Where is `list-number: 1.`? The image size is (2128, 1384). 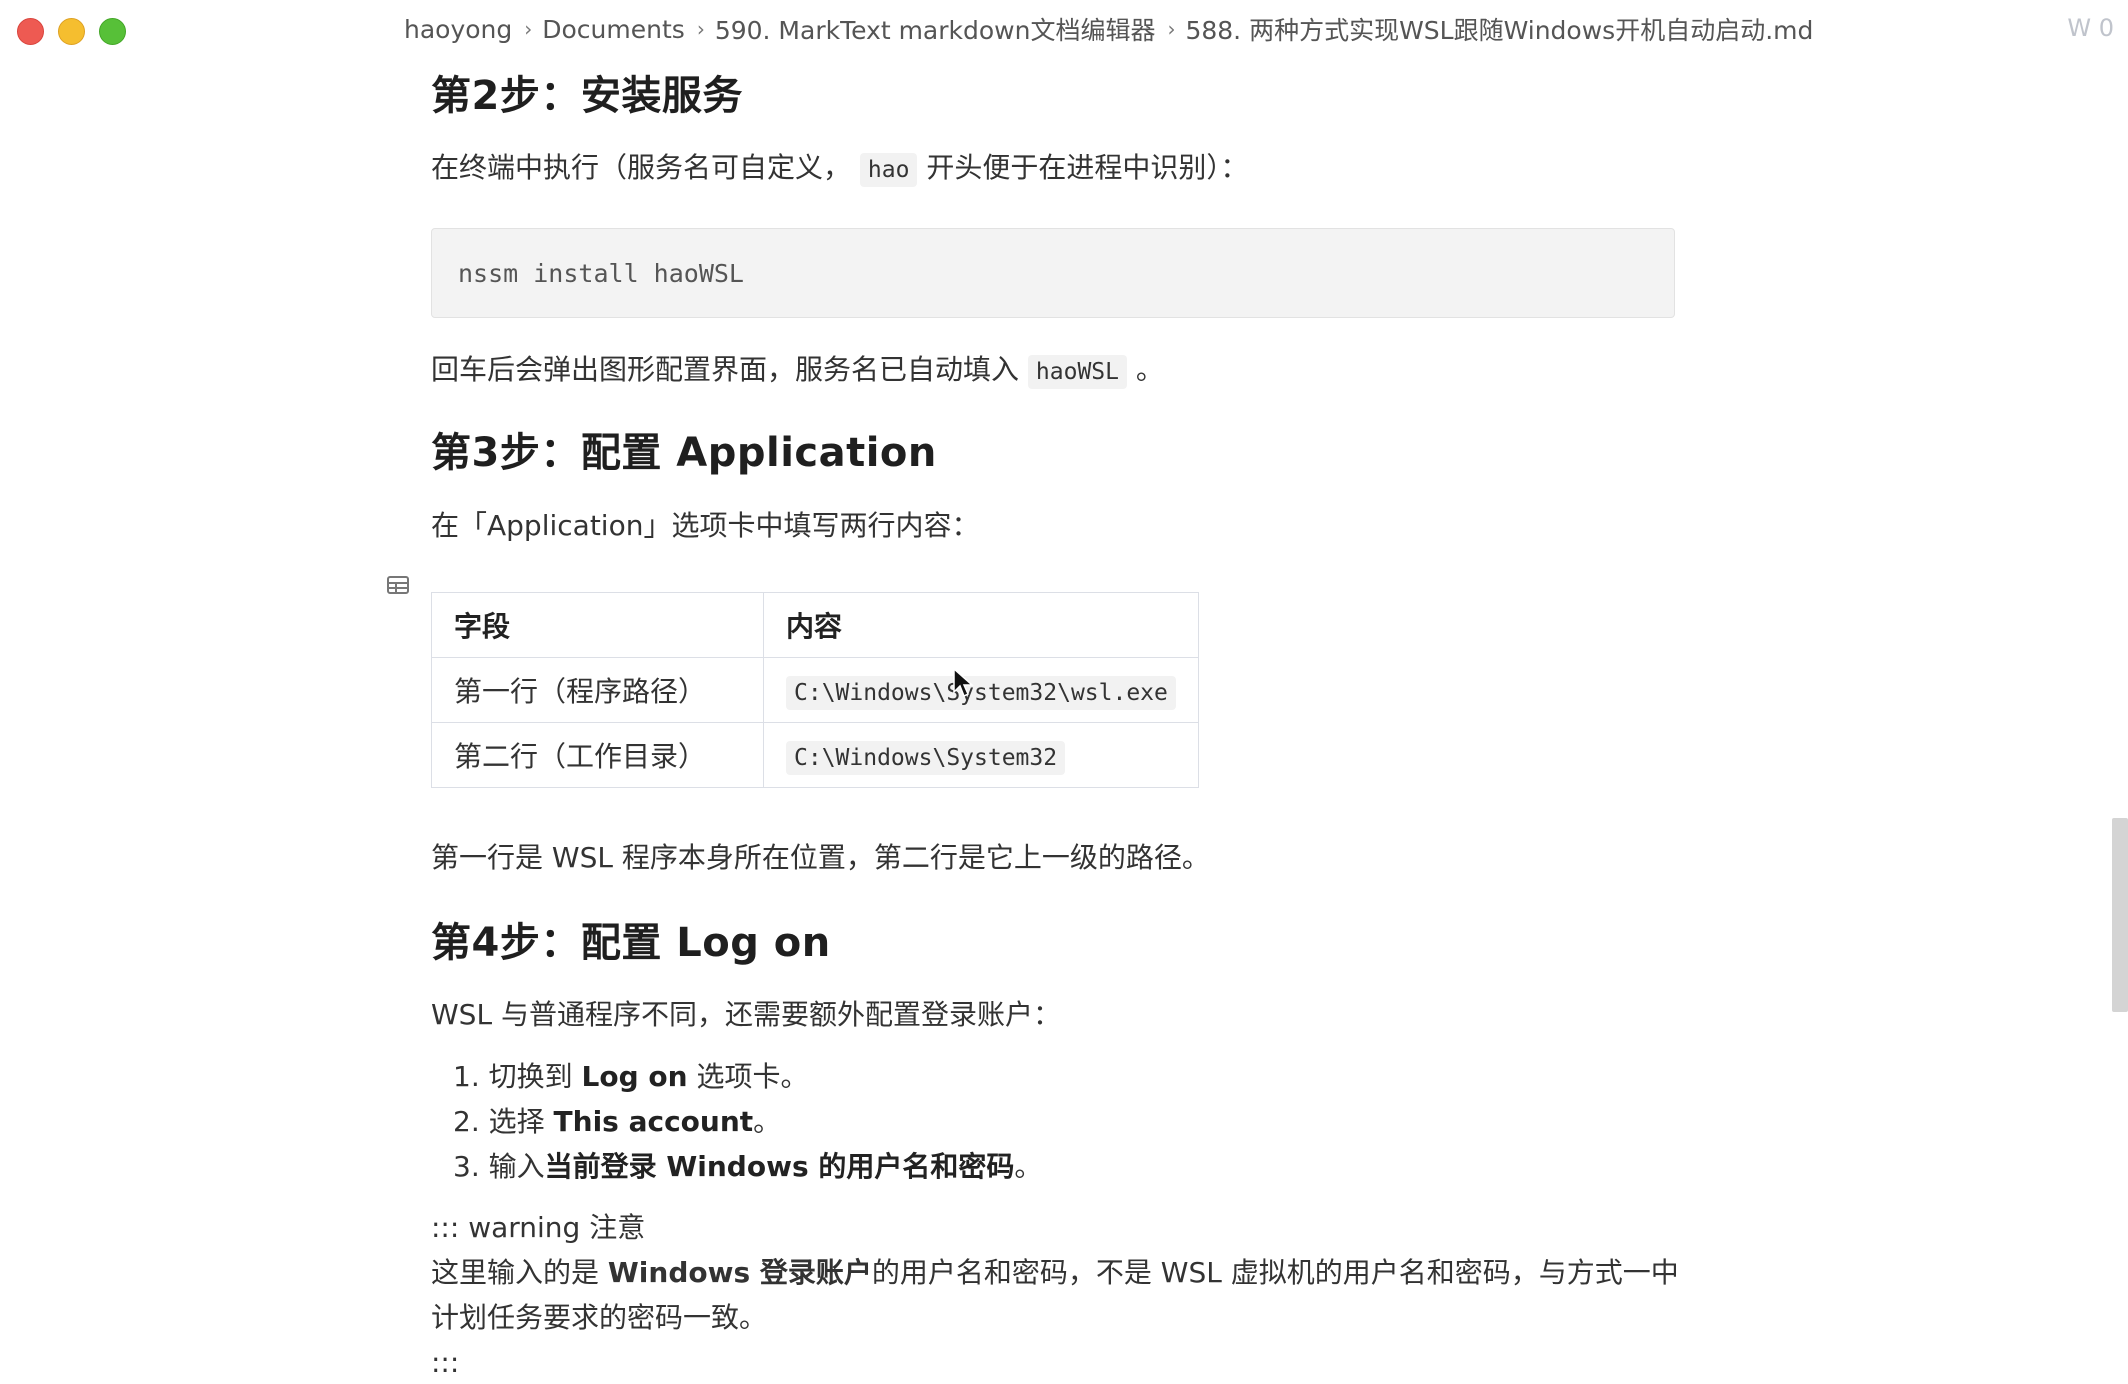 list-number: 1. is located at coordinates (466, 1076).